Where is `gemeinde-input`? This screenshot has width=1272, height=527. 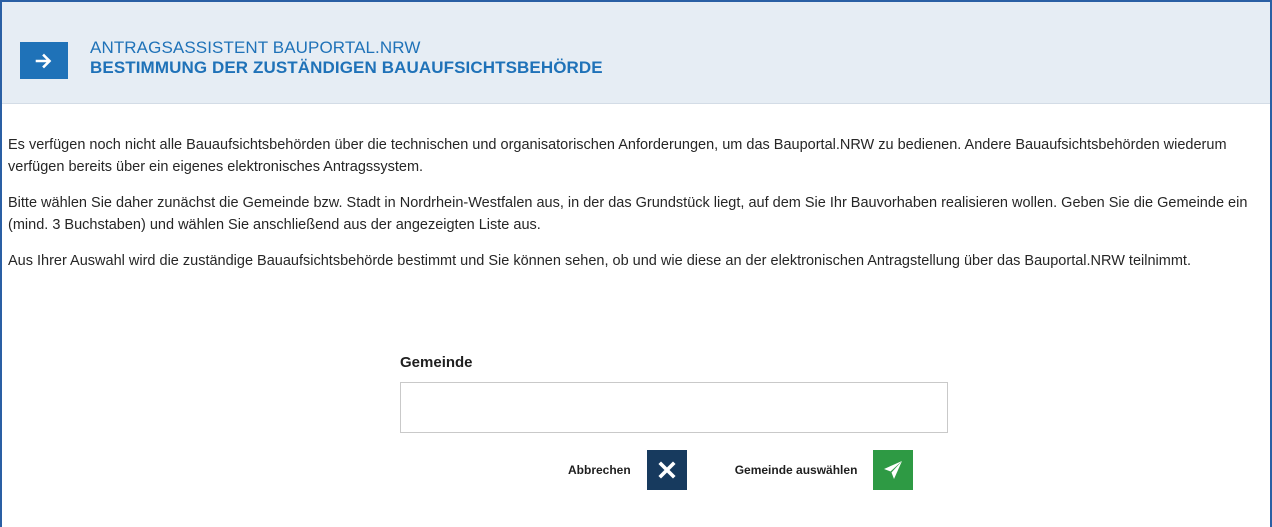
gemeinde-input is located at coordinates (674, 407).